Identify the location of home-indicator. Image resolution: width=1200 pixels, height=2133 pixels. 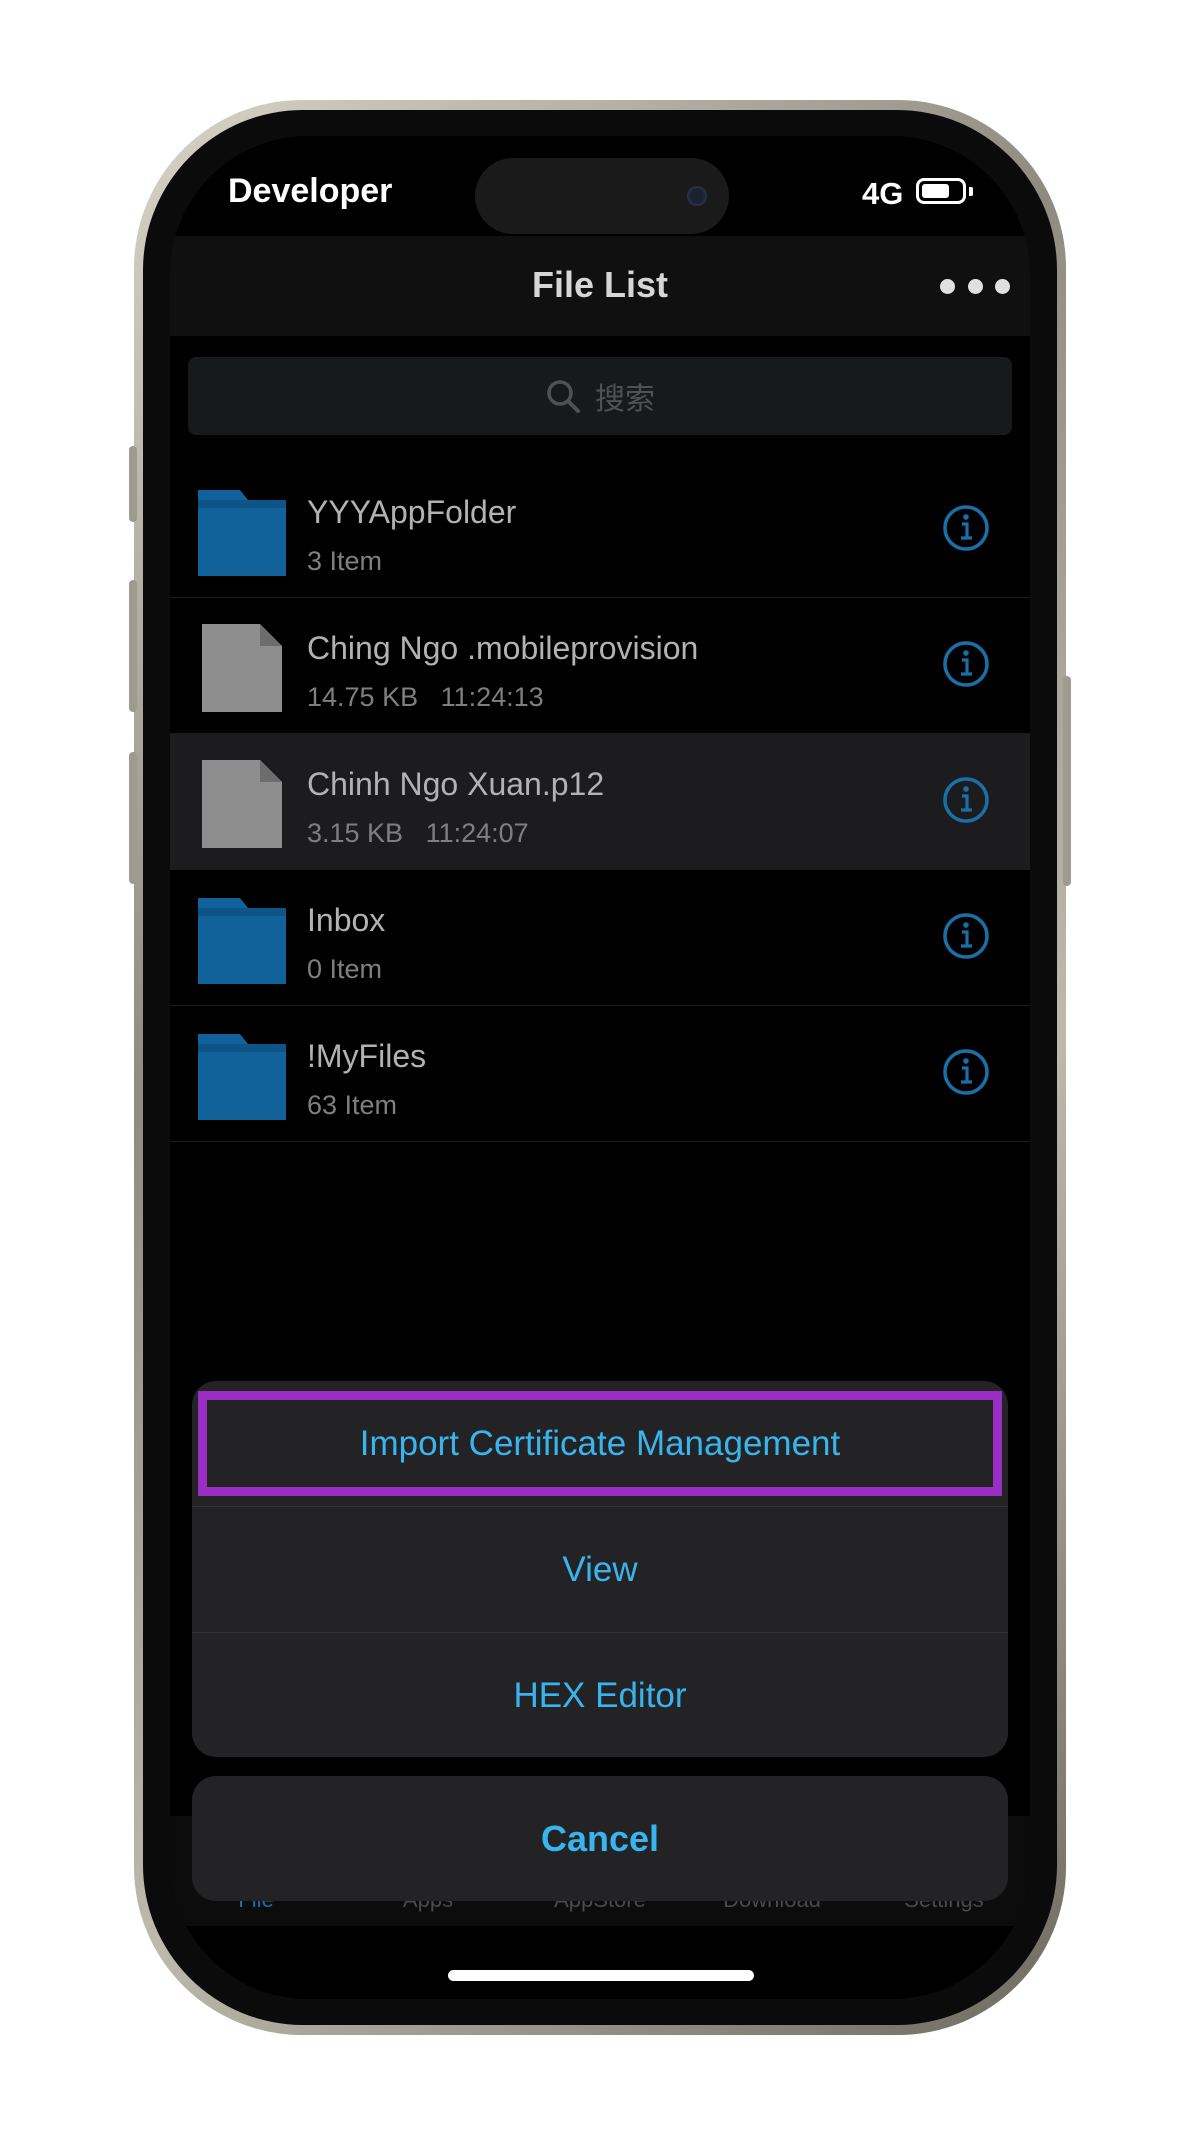
(601, 1975).